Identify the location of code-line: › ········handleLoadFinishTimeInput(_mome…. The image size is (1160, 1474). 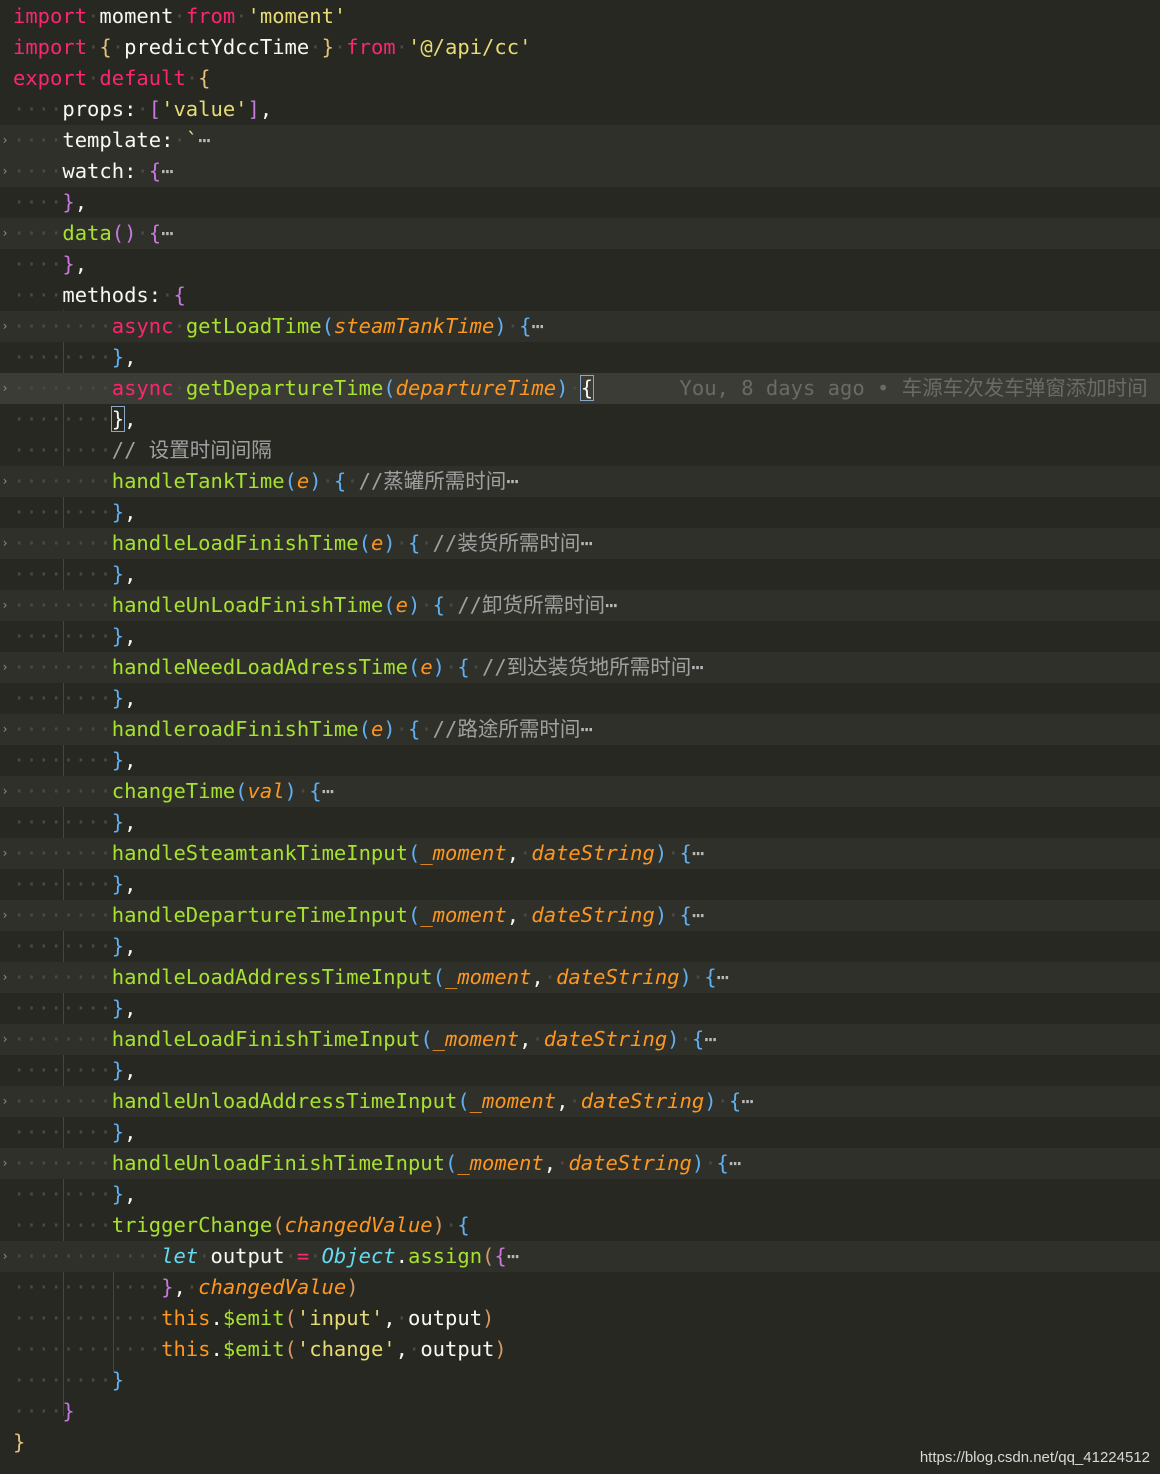
(580, 1039).